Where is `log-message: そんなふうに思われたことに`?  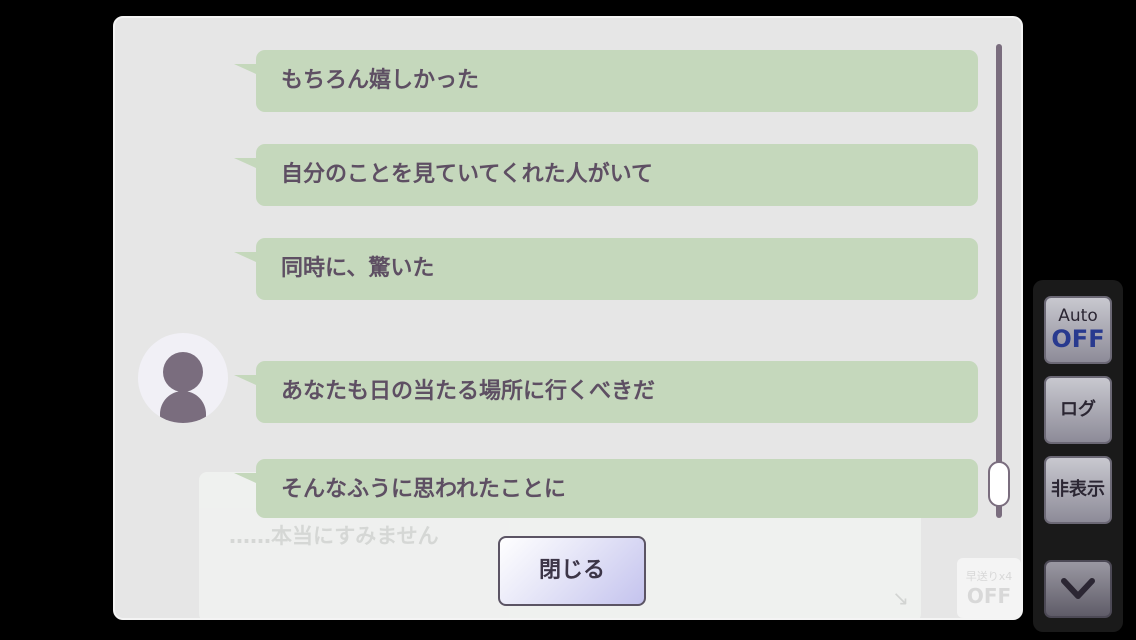
log-message: そんなふうに思われたことに is located at coordinates (606, 488).